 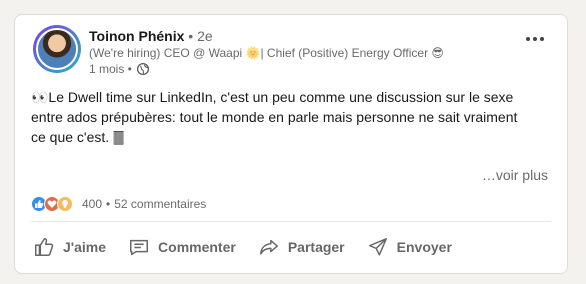 What do you see at coordinates (44, 247) in the screenshot?
I see `thumbs-up-icon` at bounding box center [44, 247].